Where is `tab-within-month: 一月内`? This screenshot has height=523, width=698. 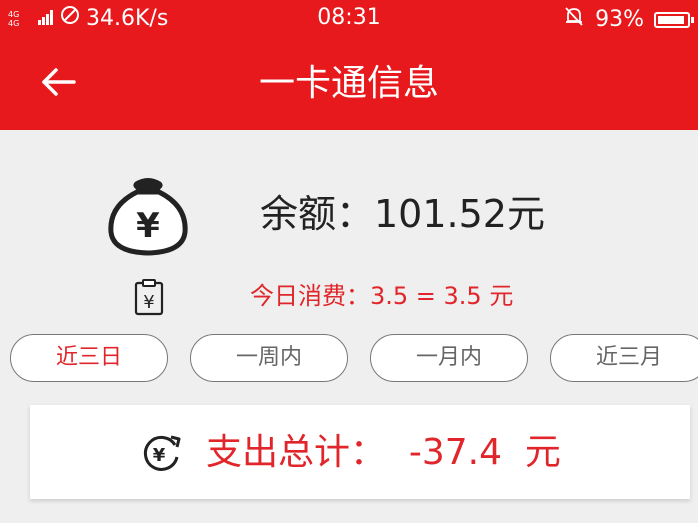
tab-within-month: 一月内 is located at coordinates (449, 358).